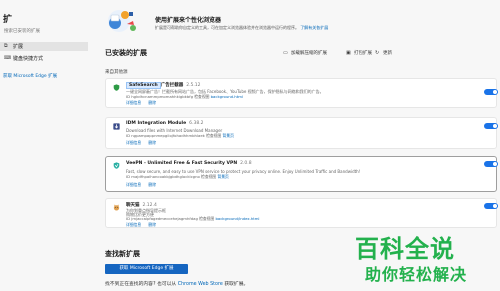 This screenshot has width=500, height=291. Describe the element at coordinates (116, 207) in the screenshot. I see `cat-icon` at that location.